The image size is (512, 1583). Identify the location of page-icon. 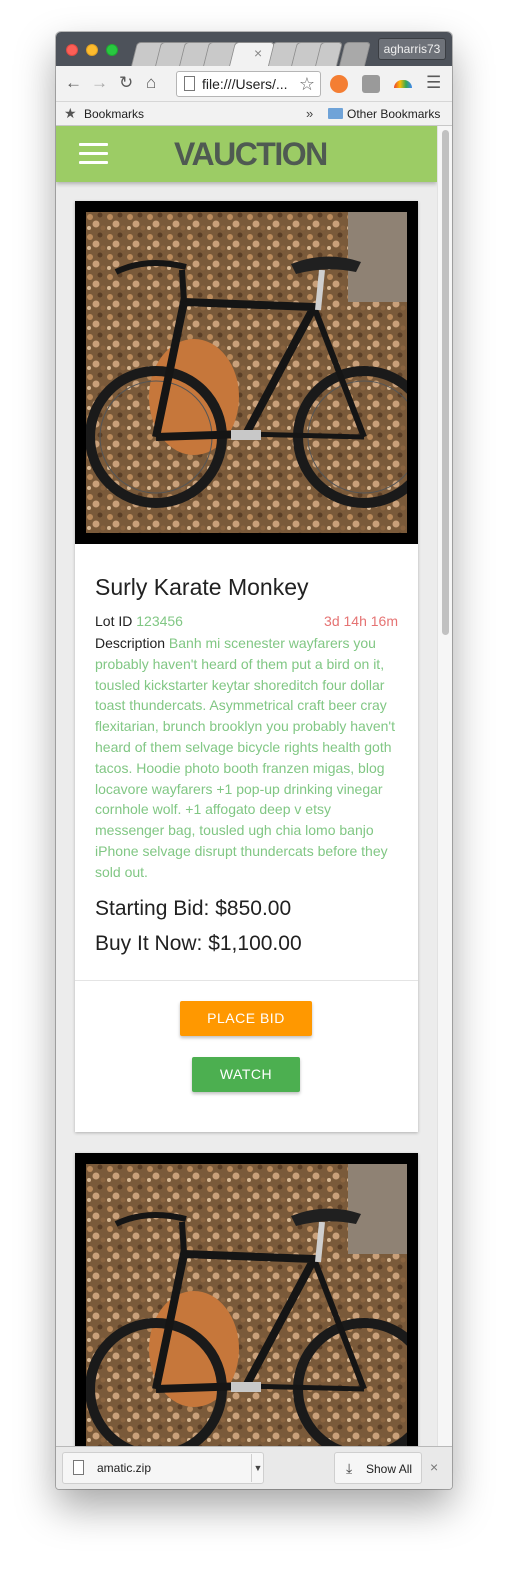
(189, 83).